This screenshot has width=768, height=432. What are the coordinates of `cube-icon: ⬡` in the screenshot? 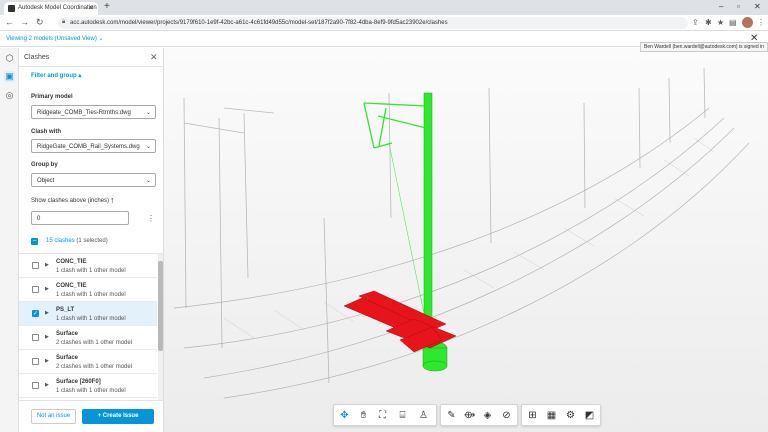 It's located at (9, 58).